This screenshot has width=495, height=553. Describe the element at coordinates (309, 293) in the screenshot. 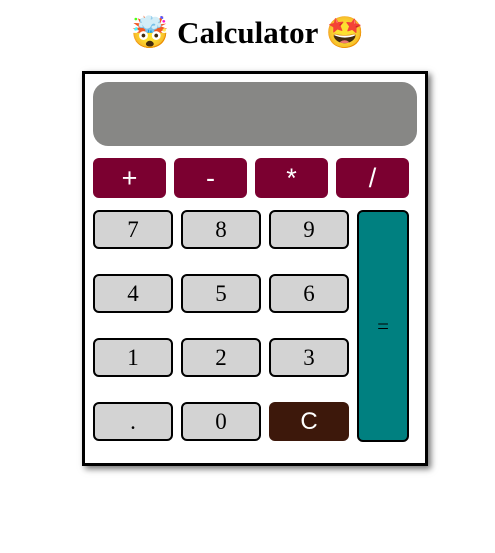

I see `digit-6-button: 6` at that location.